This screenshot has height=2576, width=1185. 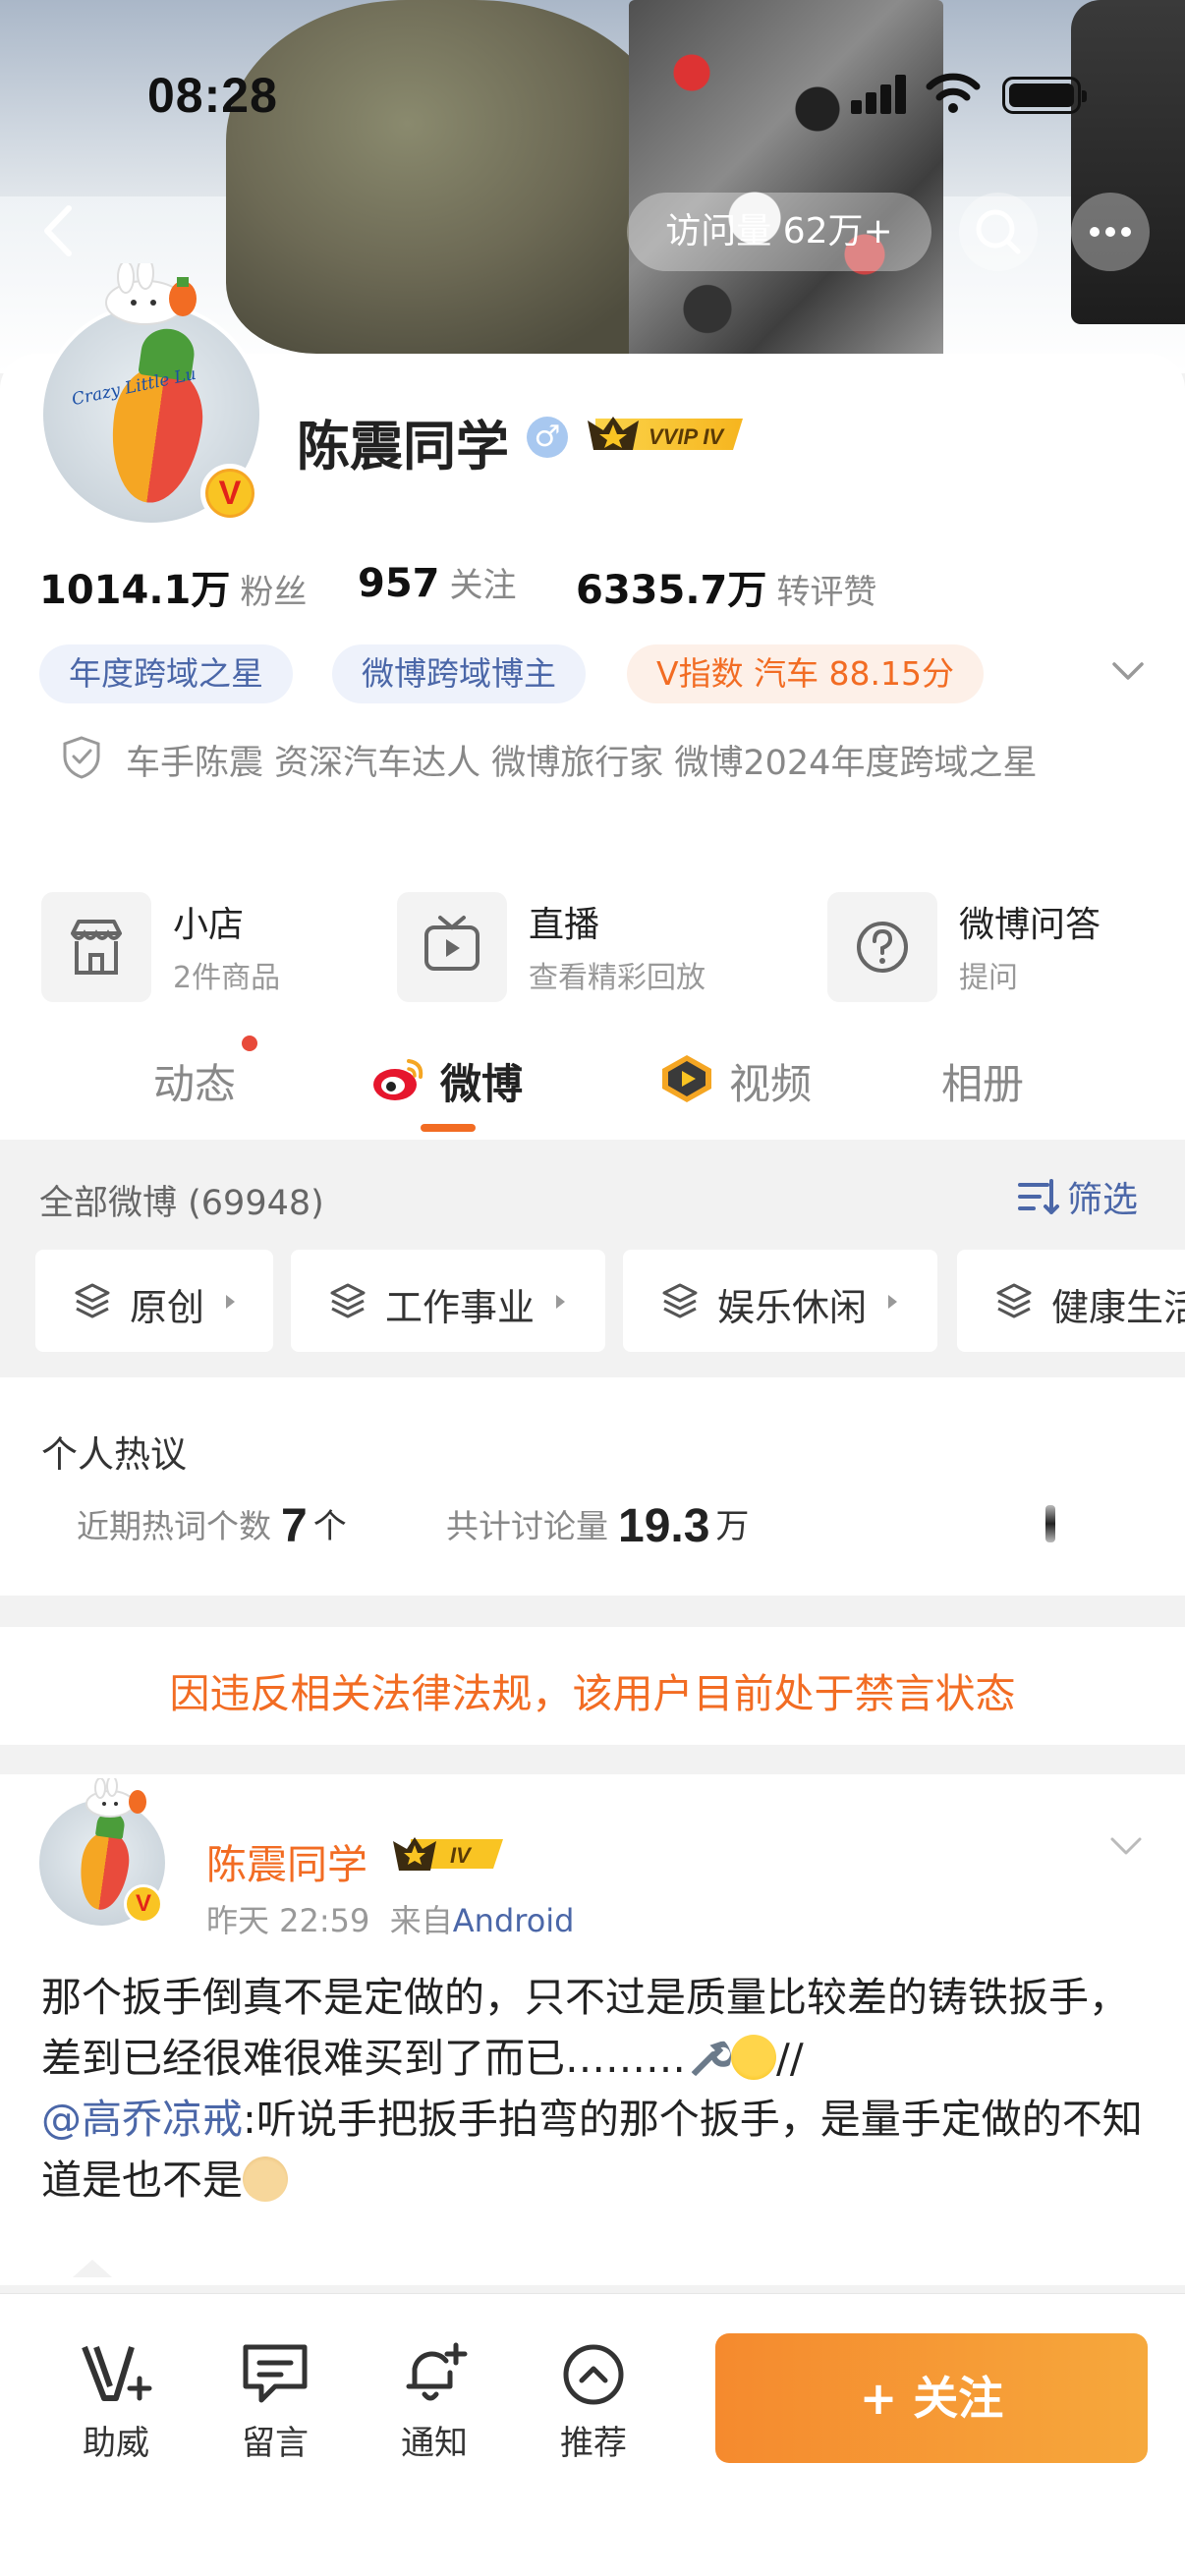 What do you see at coordinates (582, 763) in the screenshot?
I see `profile-bio: 车手陈震 资深汽车达人 微博旅行家 微博2024年度跨域之星` at bounding box center [582, 763].